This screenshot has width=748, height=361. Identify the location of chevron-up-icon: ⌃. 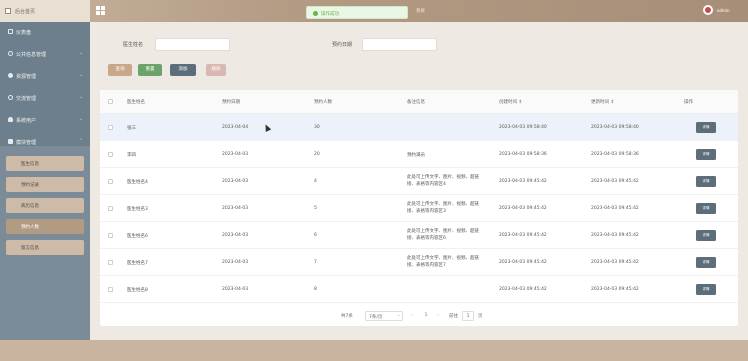
(81, 141).